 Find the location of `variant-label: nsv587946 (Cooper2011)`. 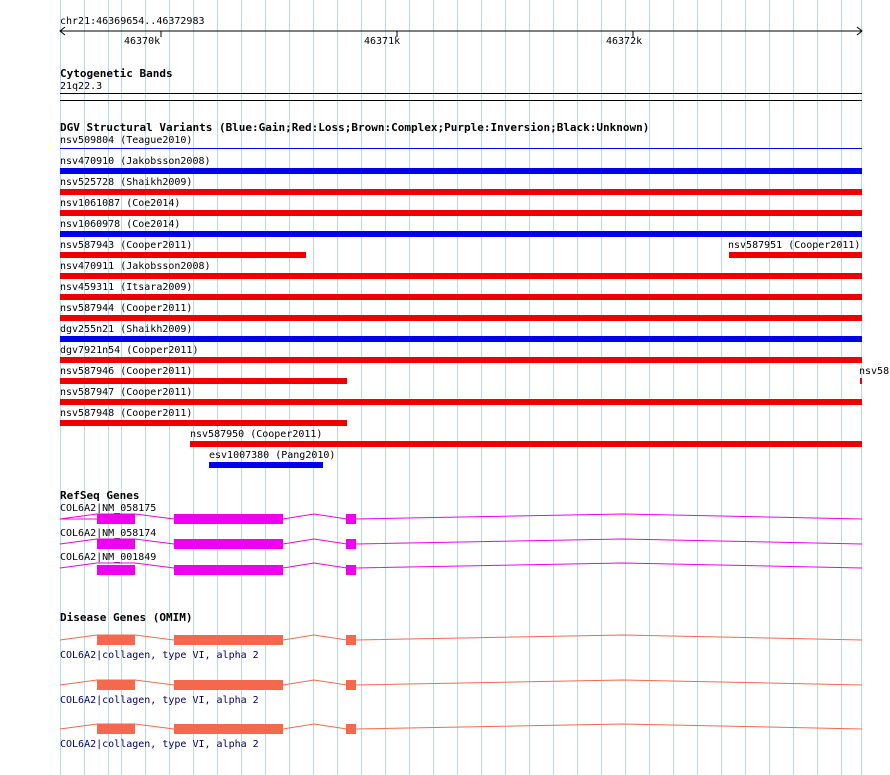

variant-label: nsv587946 (Cooper2011) is located at coordinates (126, 371).